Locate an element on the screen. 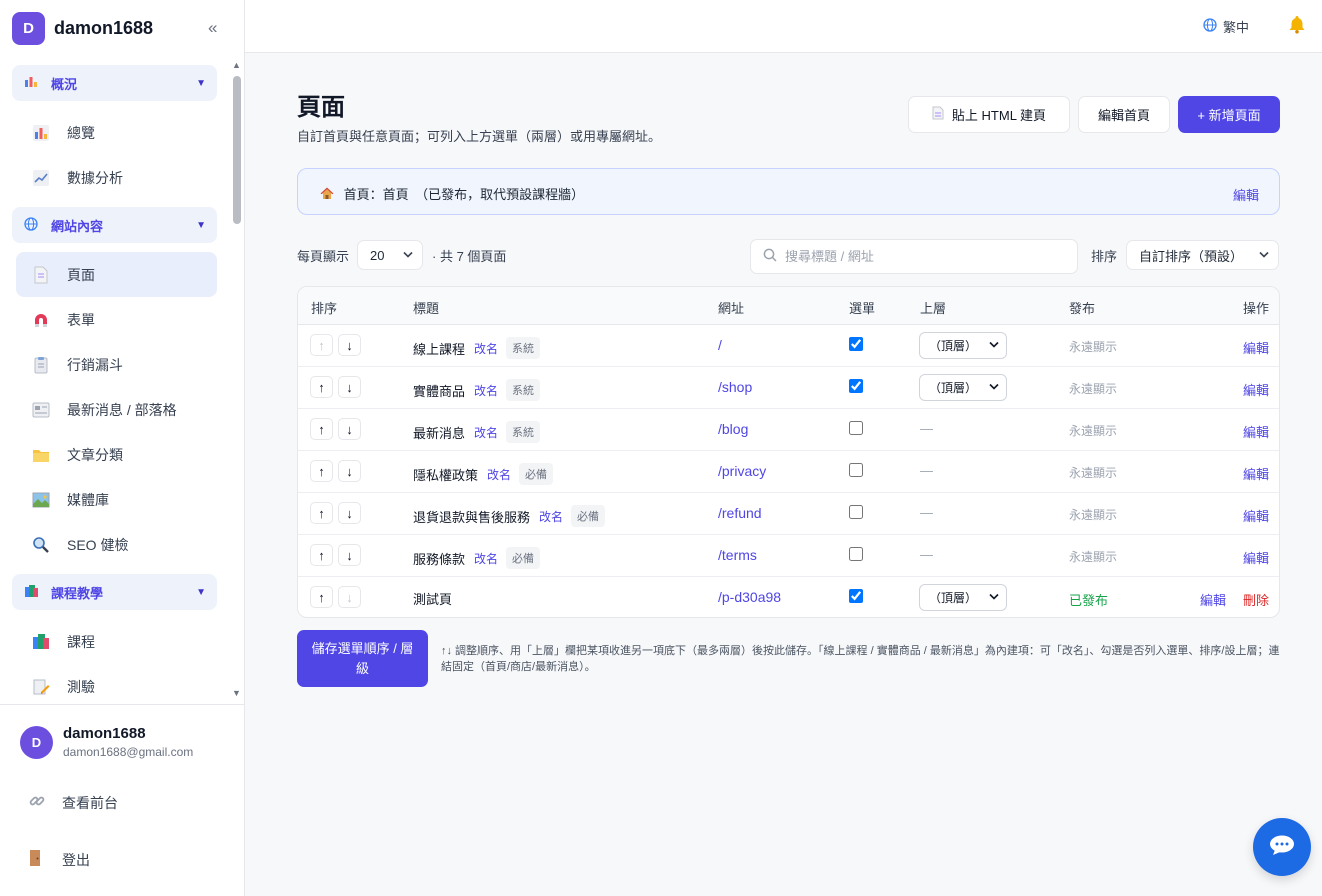  paste-html-button: 貼上 HTML 建頁 is located at coordinates (989, 114).